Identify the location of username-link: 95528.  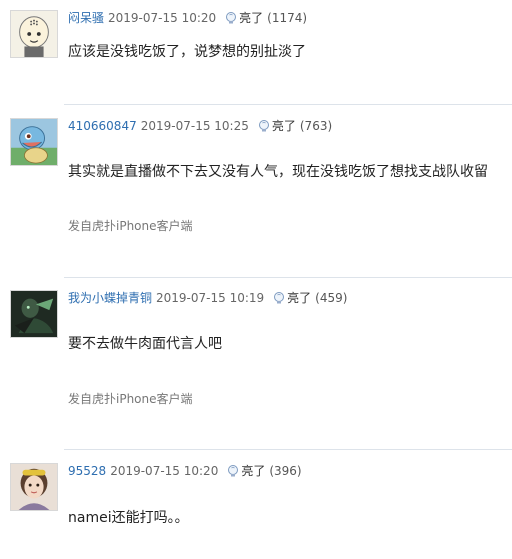
(87, 471).